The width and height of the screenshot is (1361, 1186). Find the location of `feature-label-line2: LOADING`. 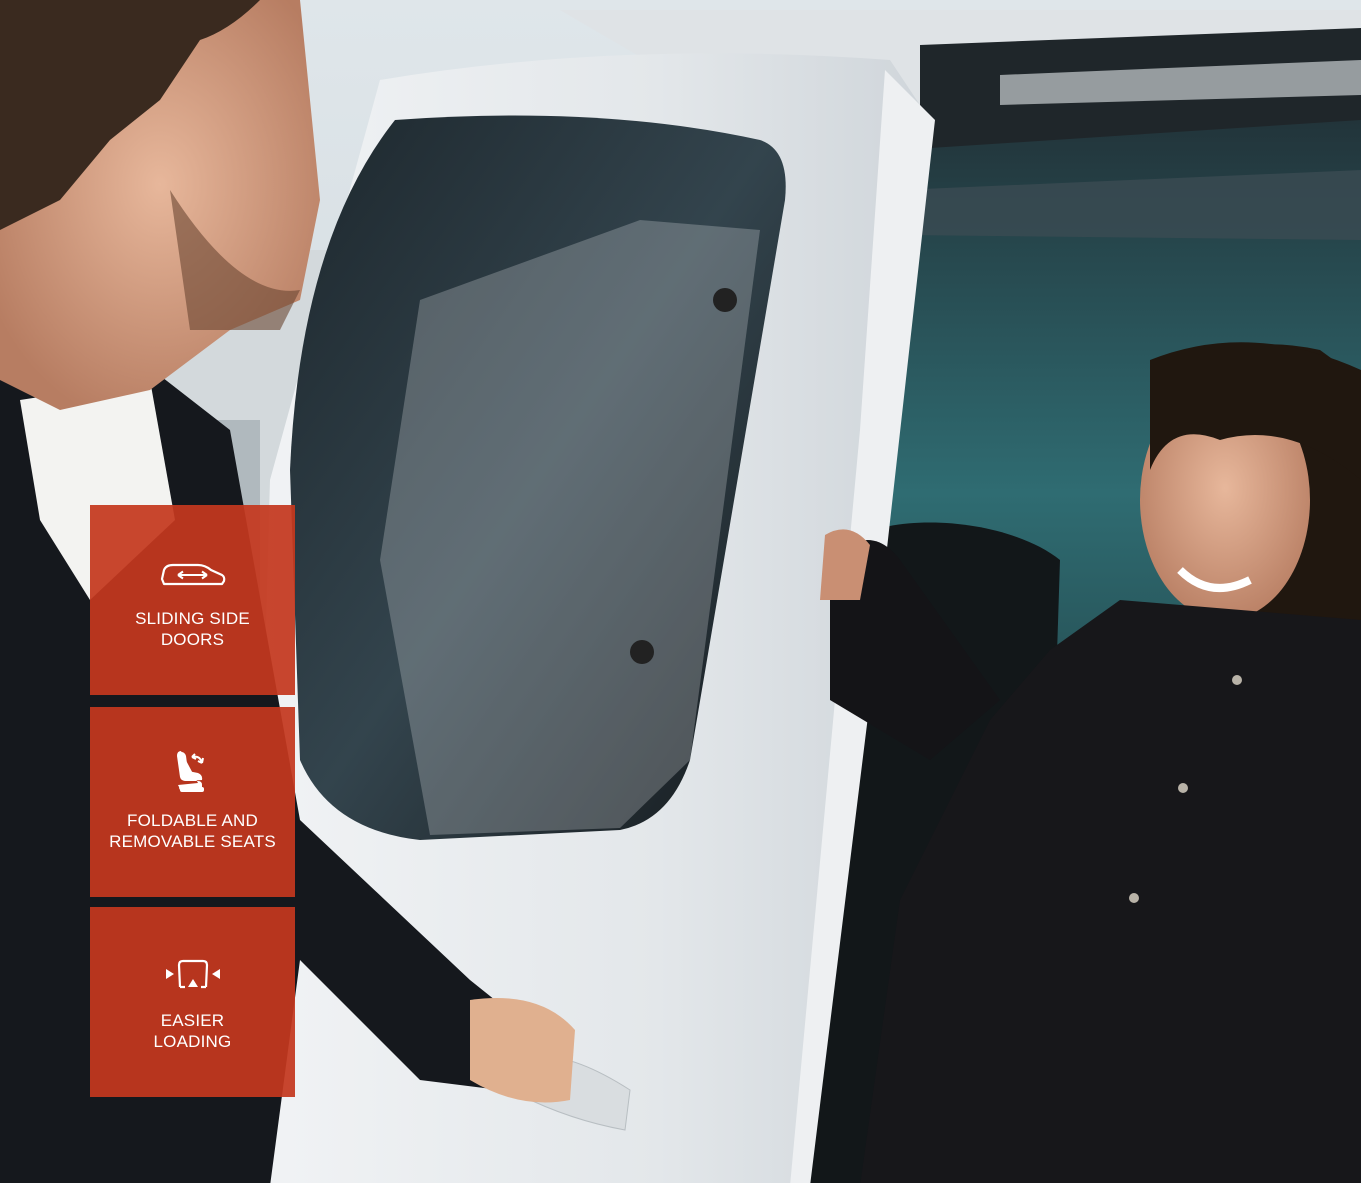

feature-label-line2: LOADING is located at coordinates (192, 1041).